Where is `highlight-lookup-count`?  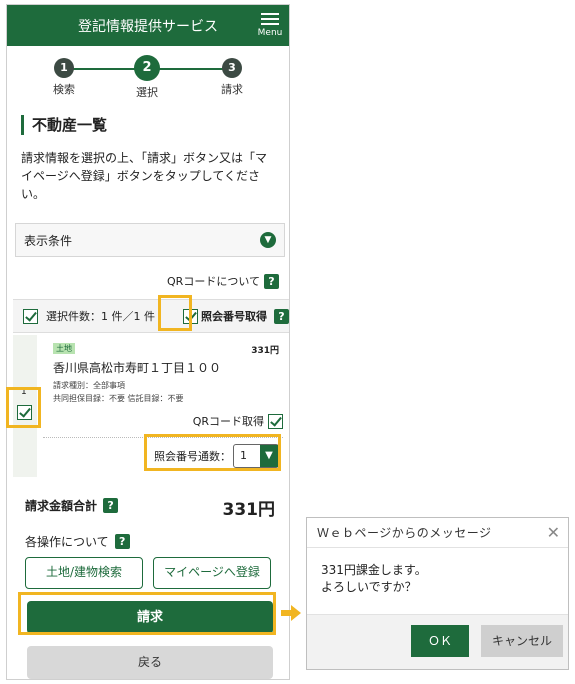
highlight-lookup-count is located at coordinates (212, 452).